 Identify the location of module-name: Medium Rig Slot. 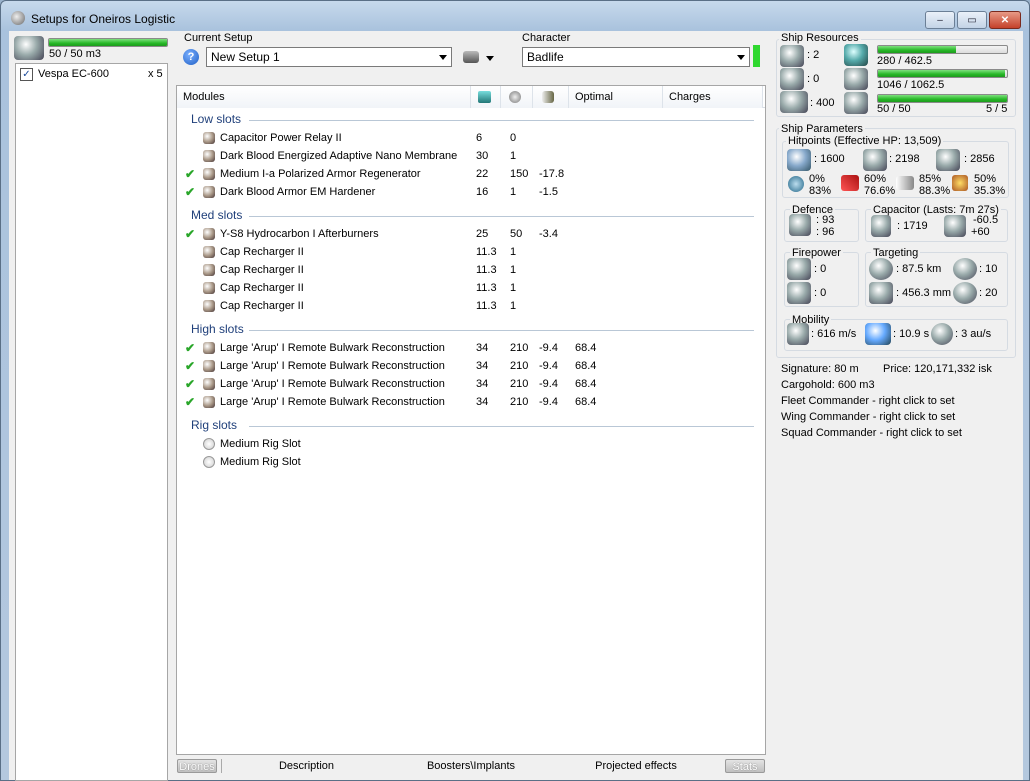
(260, 462).